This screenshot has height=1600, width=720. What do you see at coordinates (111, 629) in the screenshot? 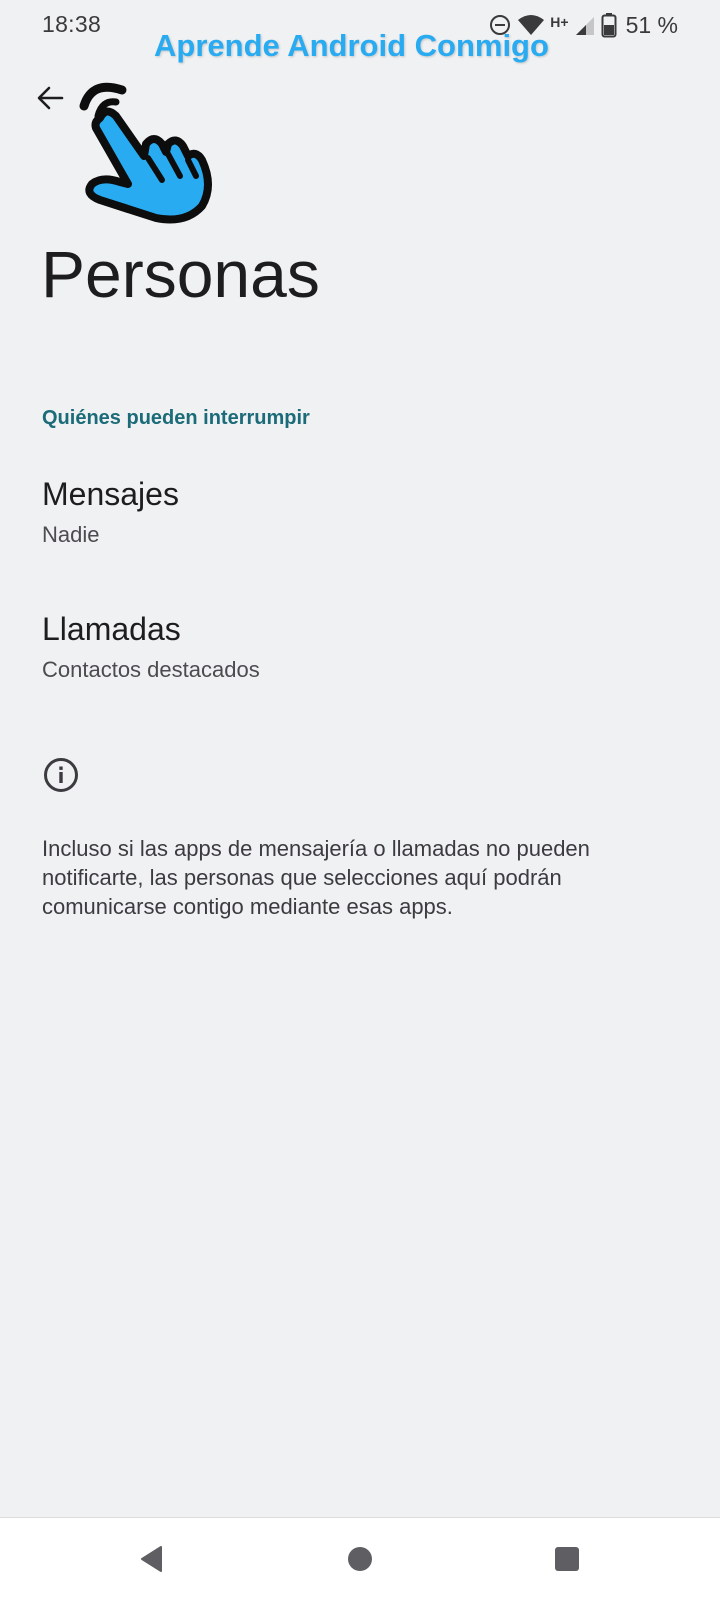
I see `calls-title: Llamadas` at bounding box center [111, 629].